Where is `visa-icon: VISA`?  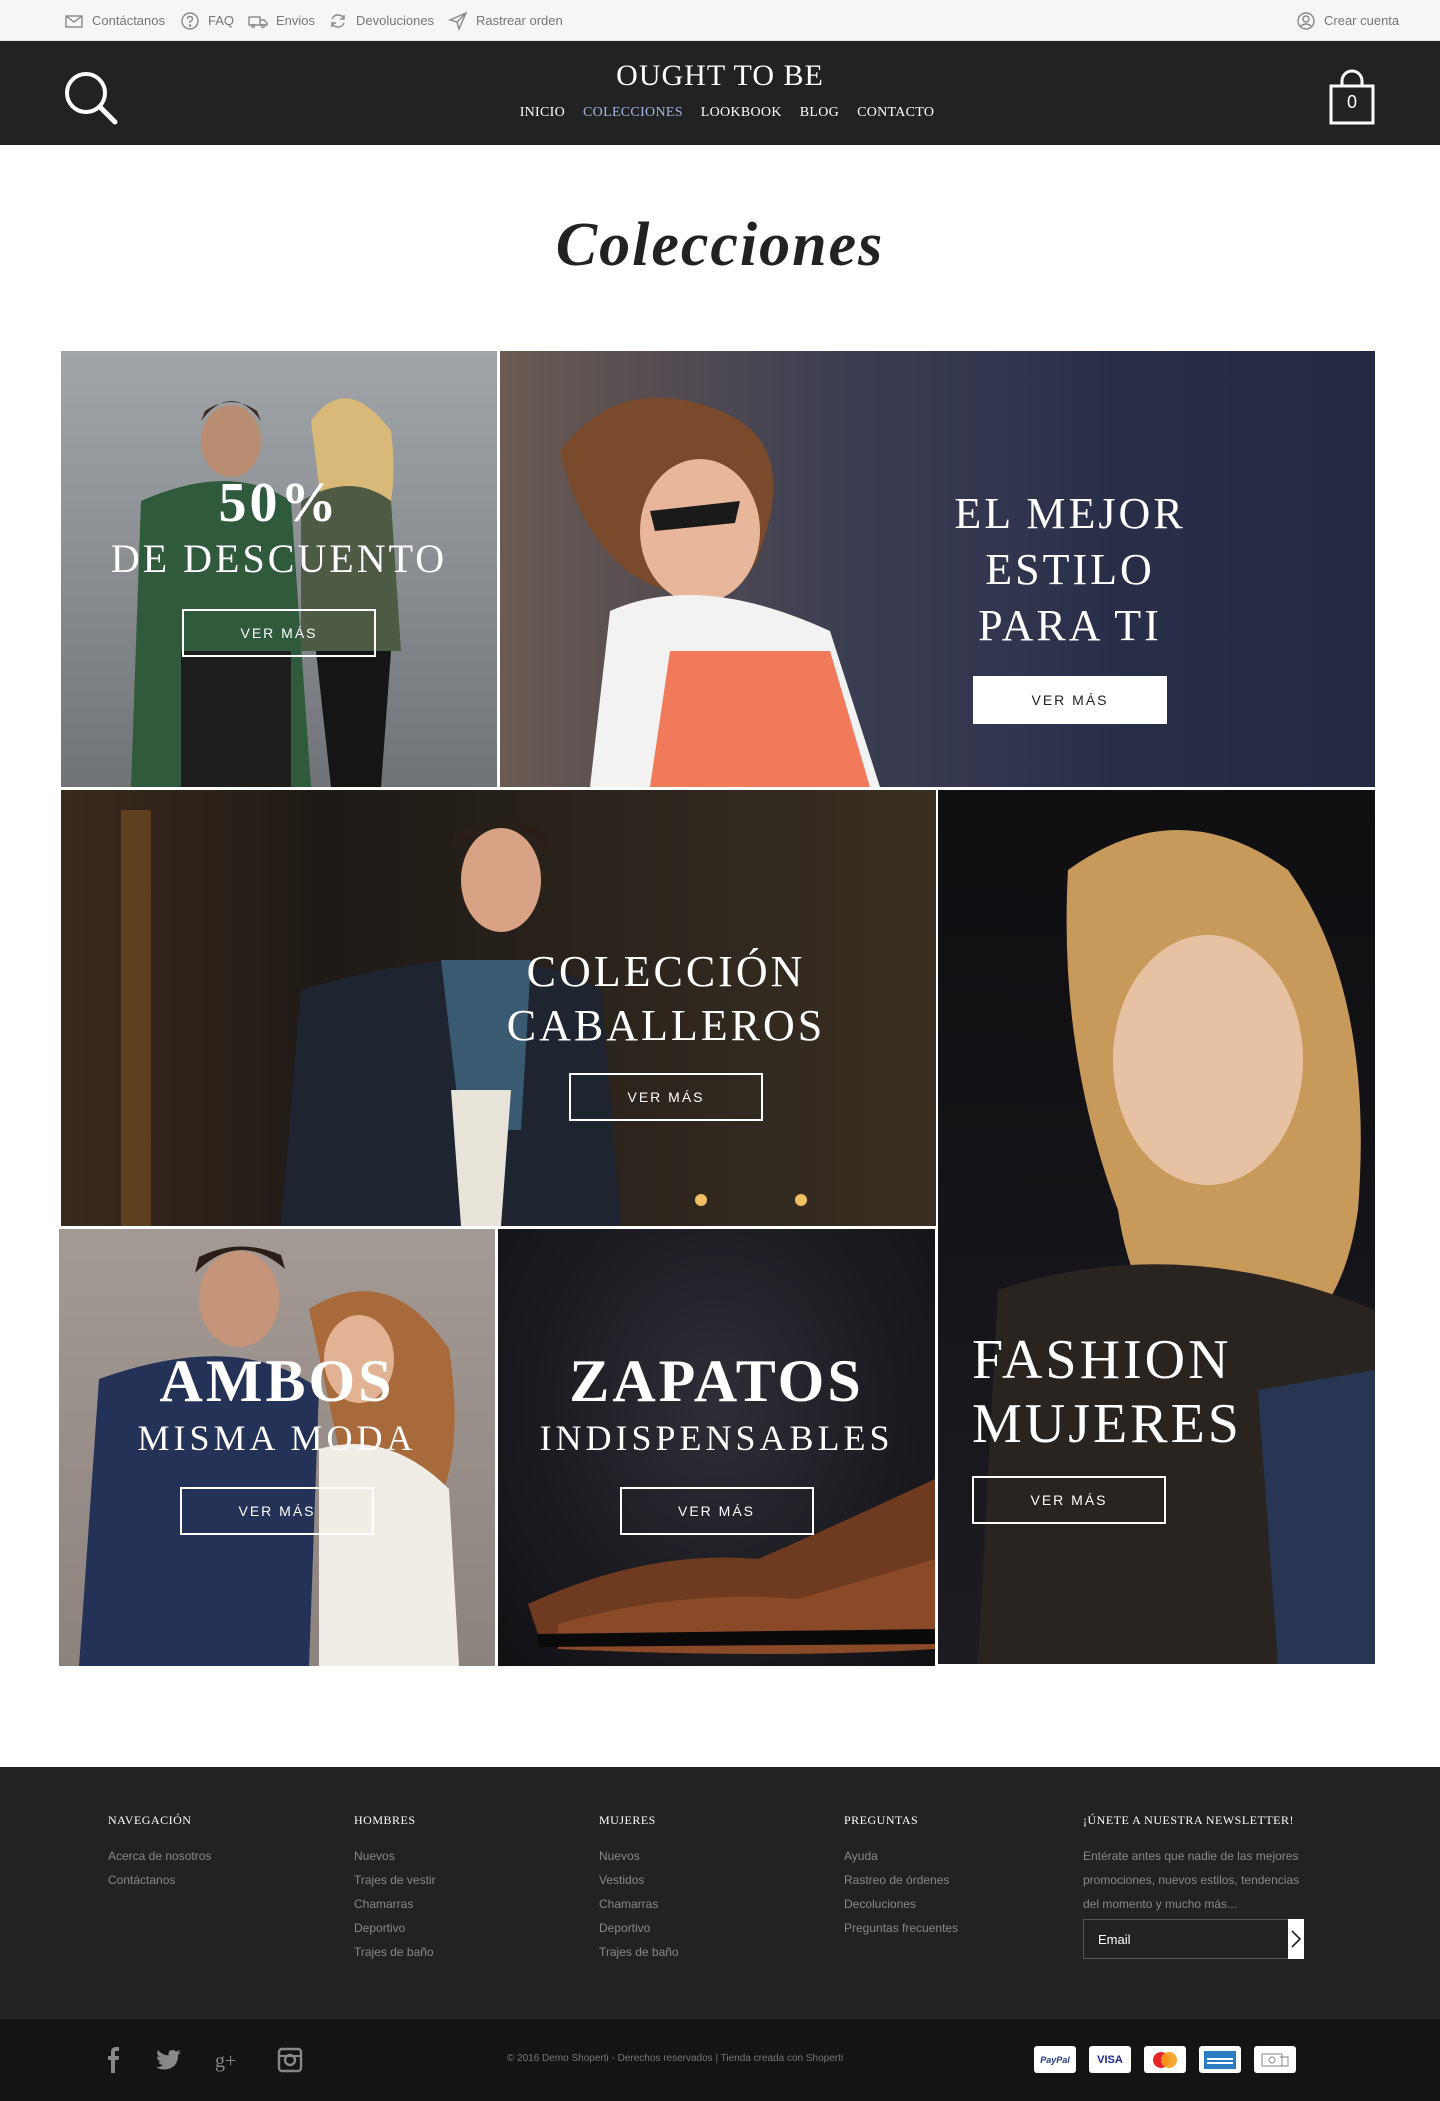
visa-icon: VISA is located at coordinates (1110, 2059).